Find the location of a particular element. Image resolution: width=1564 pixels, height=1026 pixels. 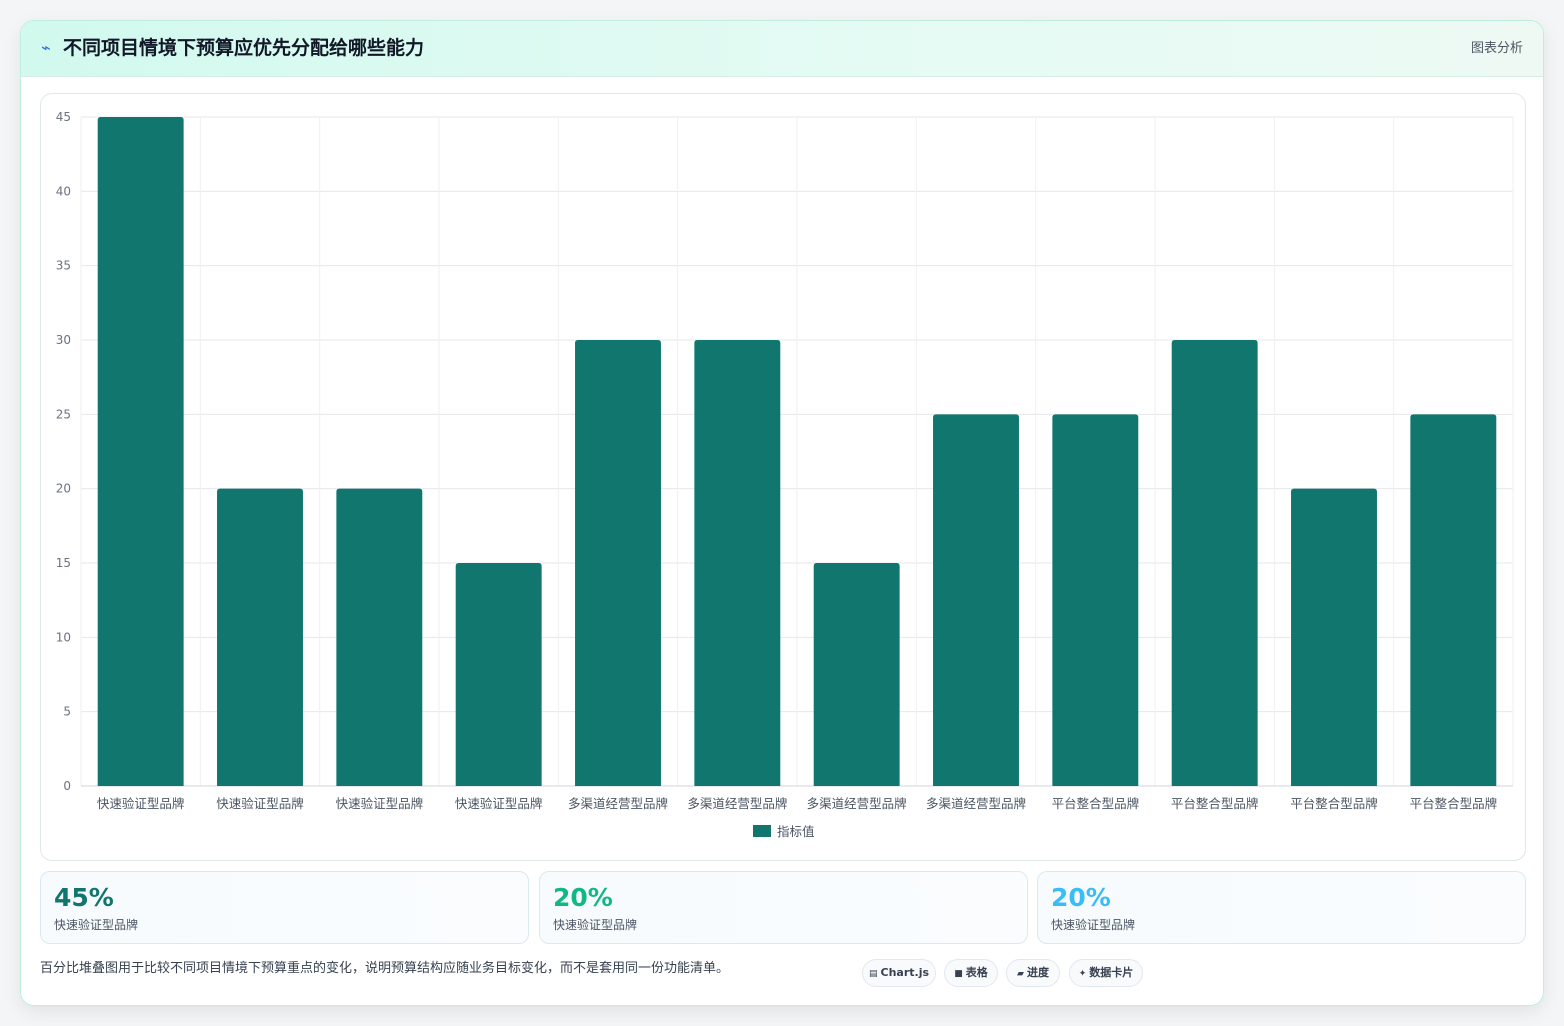

legend-label: 指标值 is located at coordinates (796, 831).